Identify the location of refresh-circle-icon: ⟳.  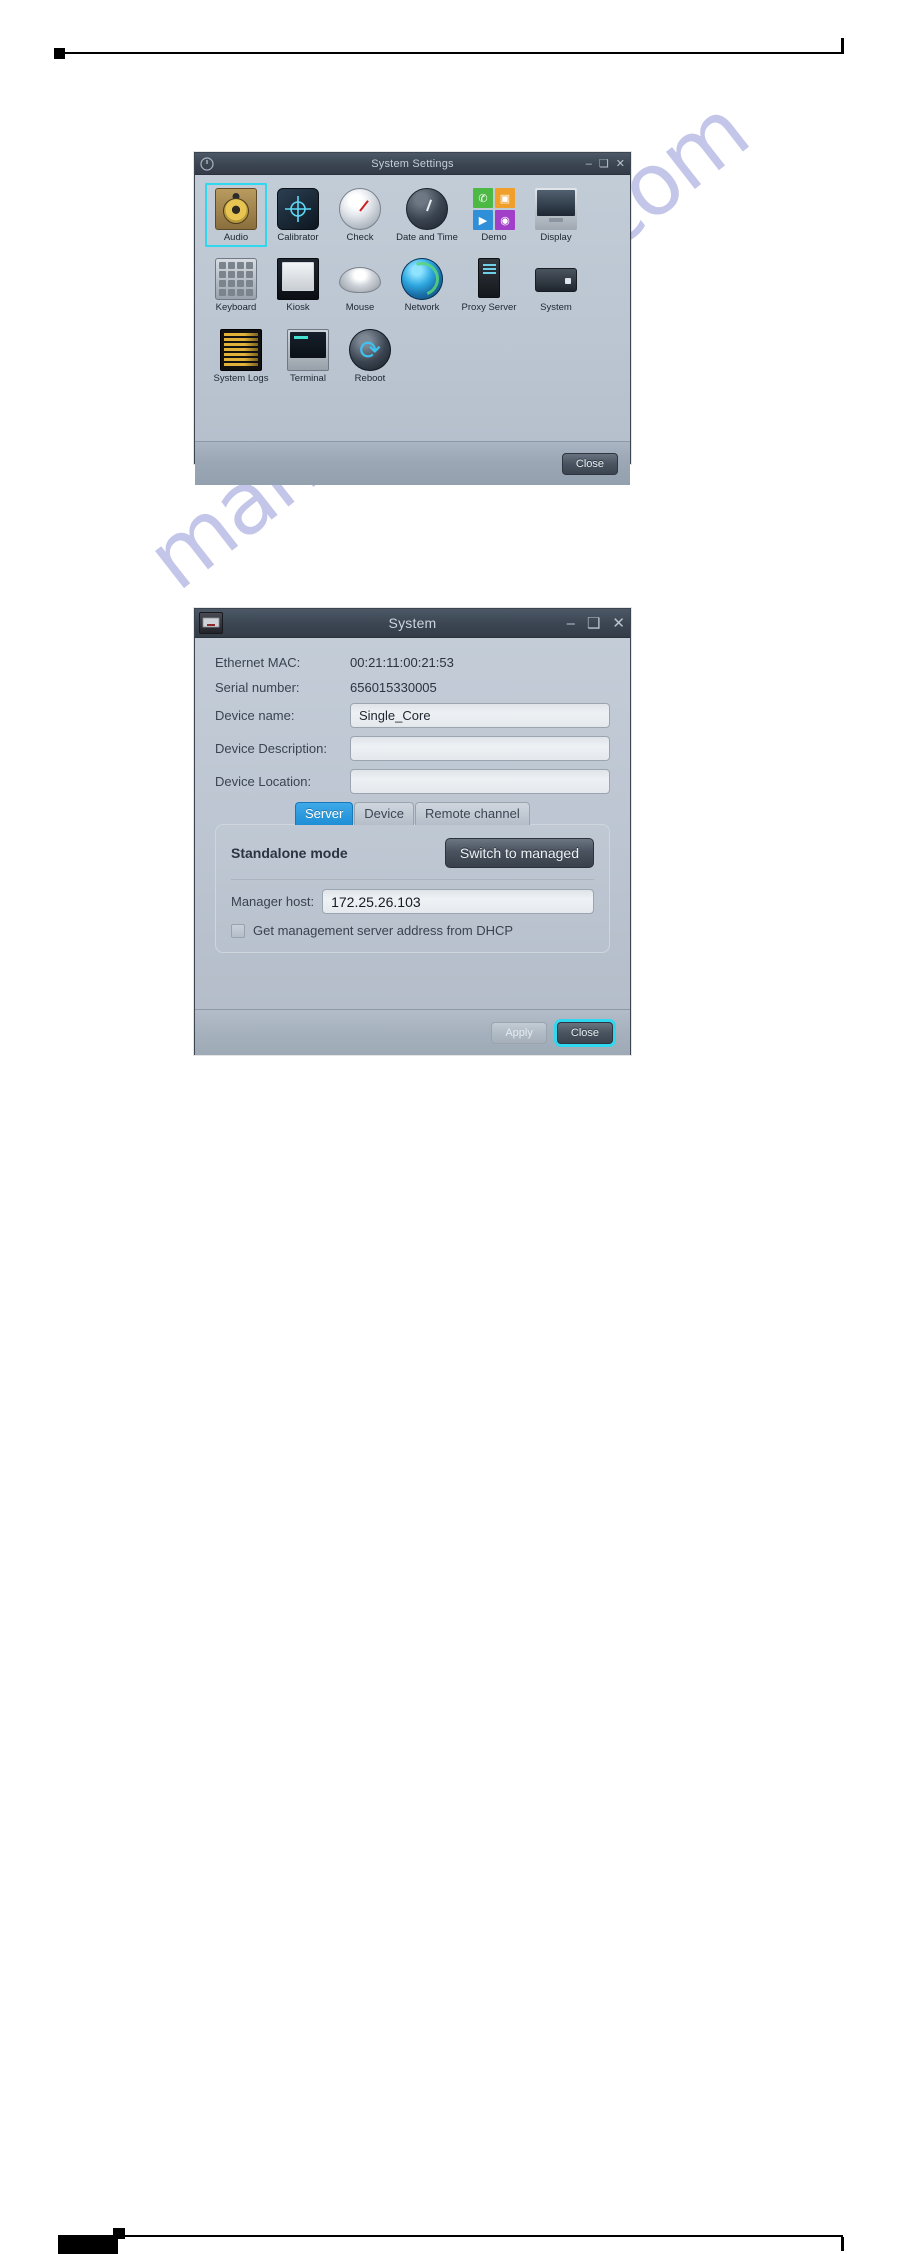
(370, 349).